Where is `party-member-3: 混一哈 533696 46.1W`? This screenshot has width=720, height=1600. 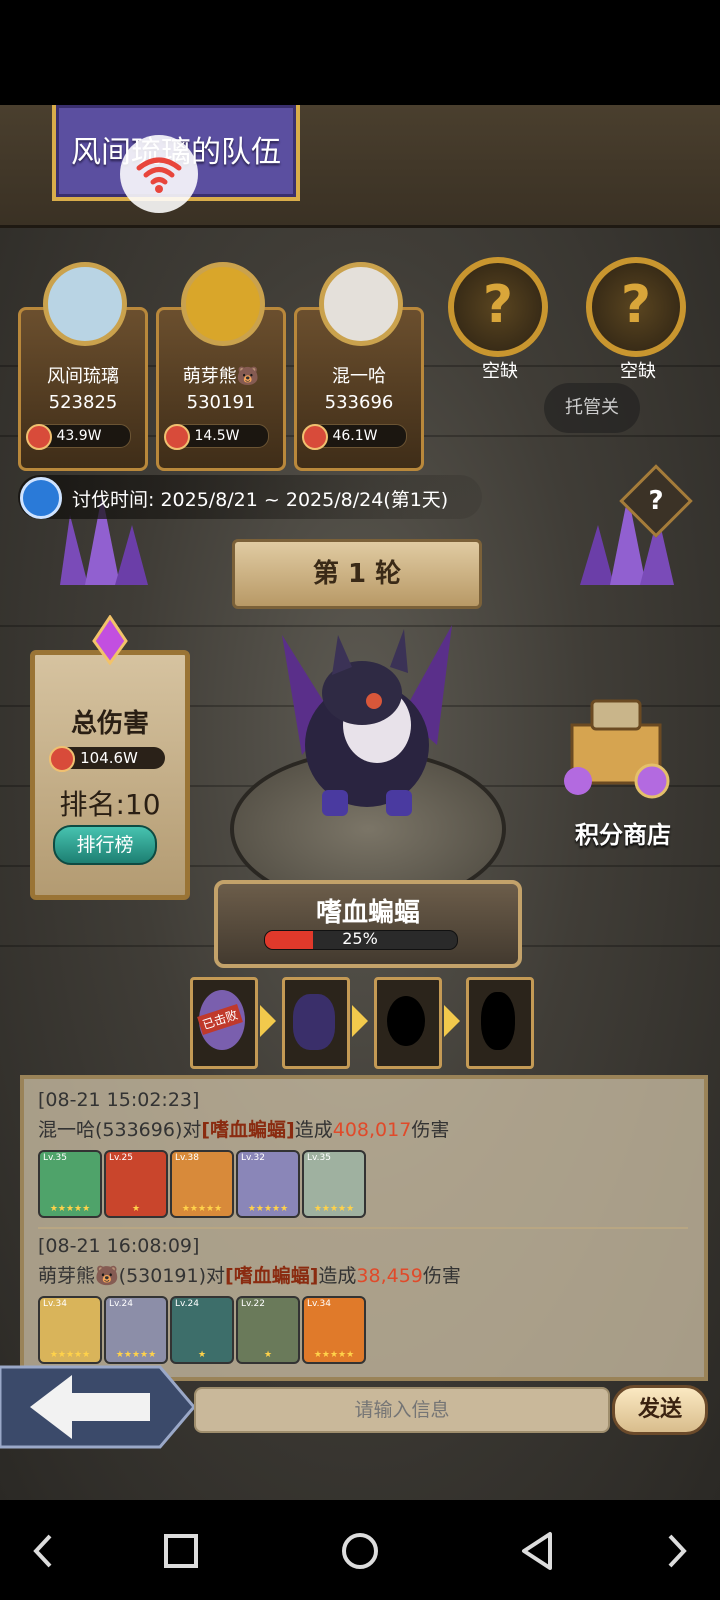 party-member-3: 混一哈 533696 46.1W is located at coordinates (359, 366).